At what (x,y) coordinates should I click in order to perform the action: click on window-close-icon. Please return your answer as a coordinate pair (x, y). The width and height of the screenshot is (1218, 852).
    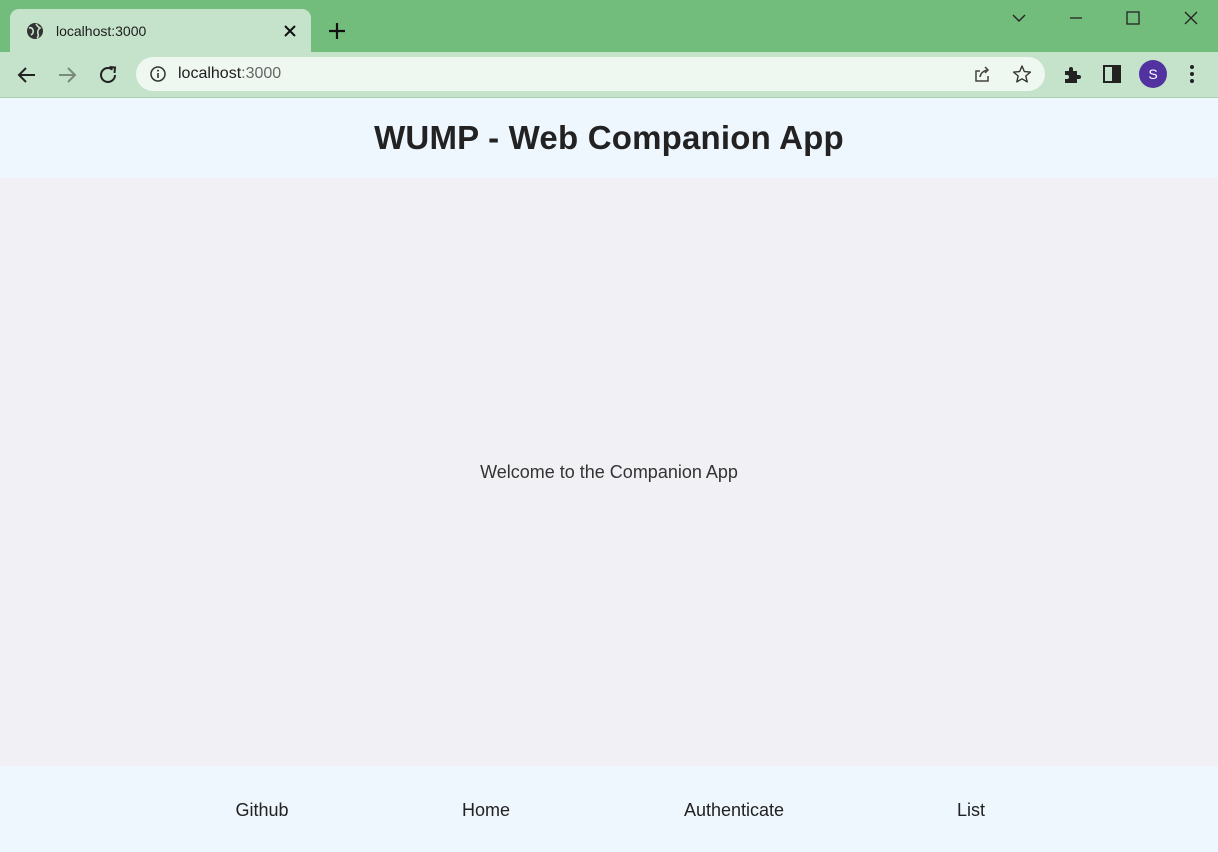
    Looking at the image, I should click on (1191, 18).